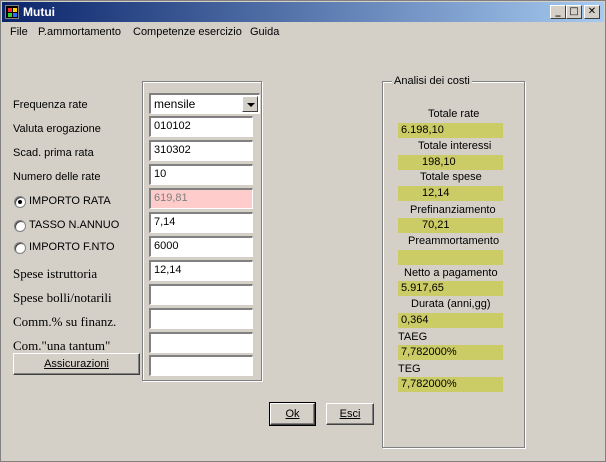 The width and height of the screenshot is (606, 462). What do you see at coordinates (53, 153) in the screenshot?
I see `scad-prima-rata-label: Scad. prima rata` at bounding box center [53, 153].